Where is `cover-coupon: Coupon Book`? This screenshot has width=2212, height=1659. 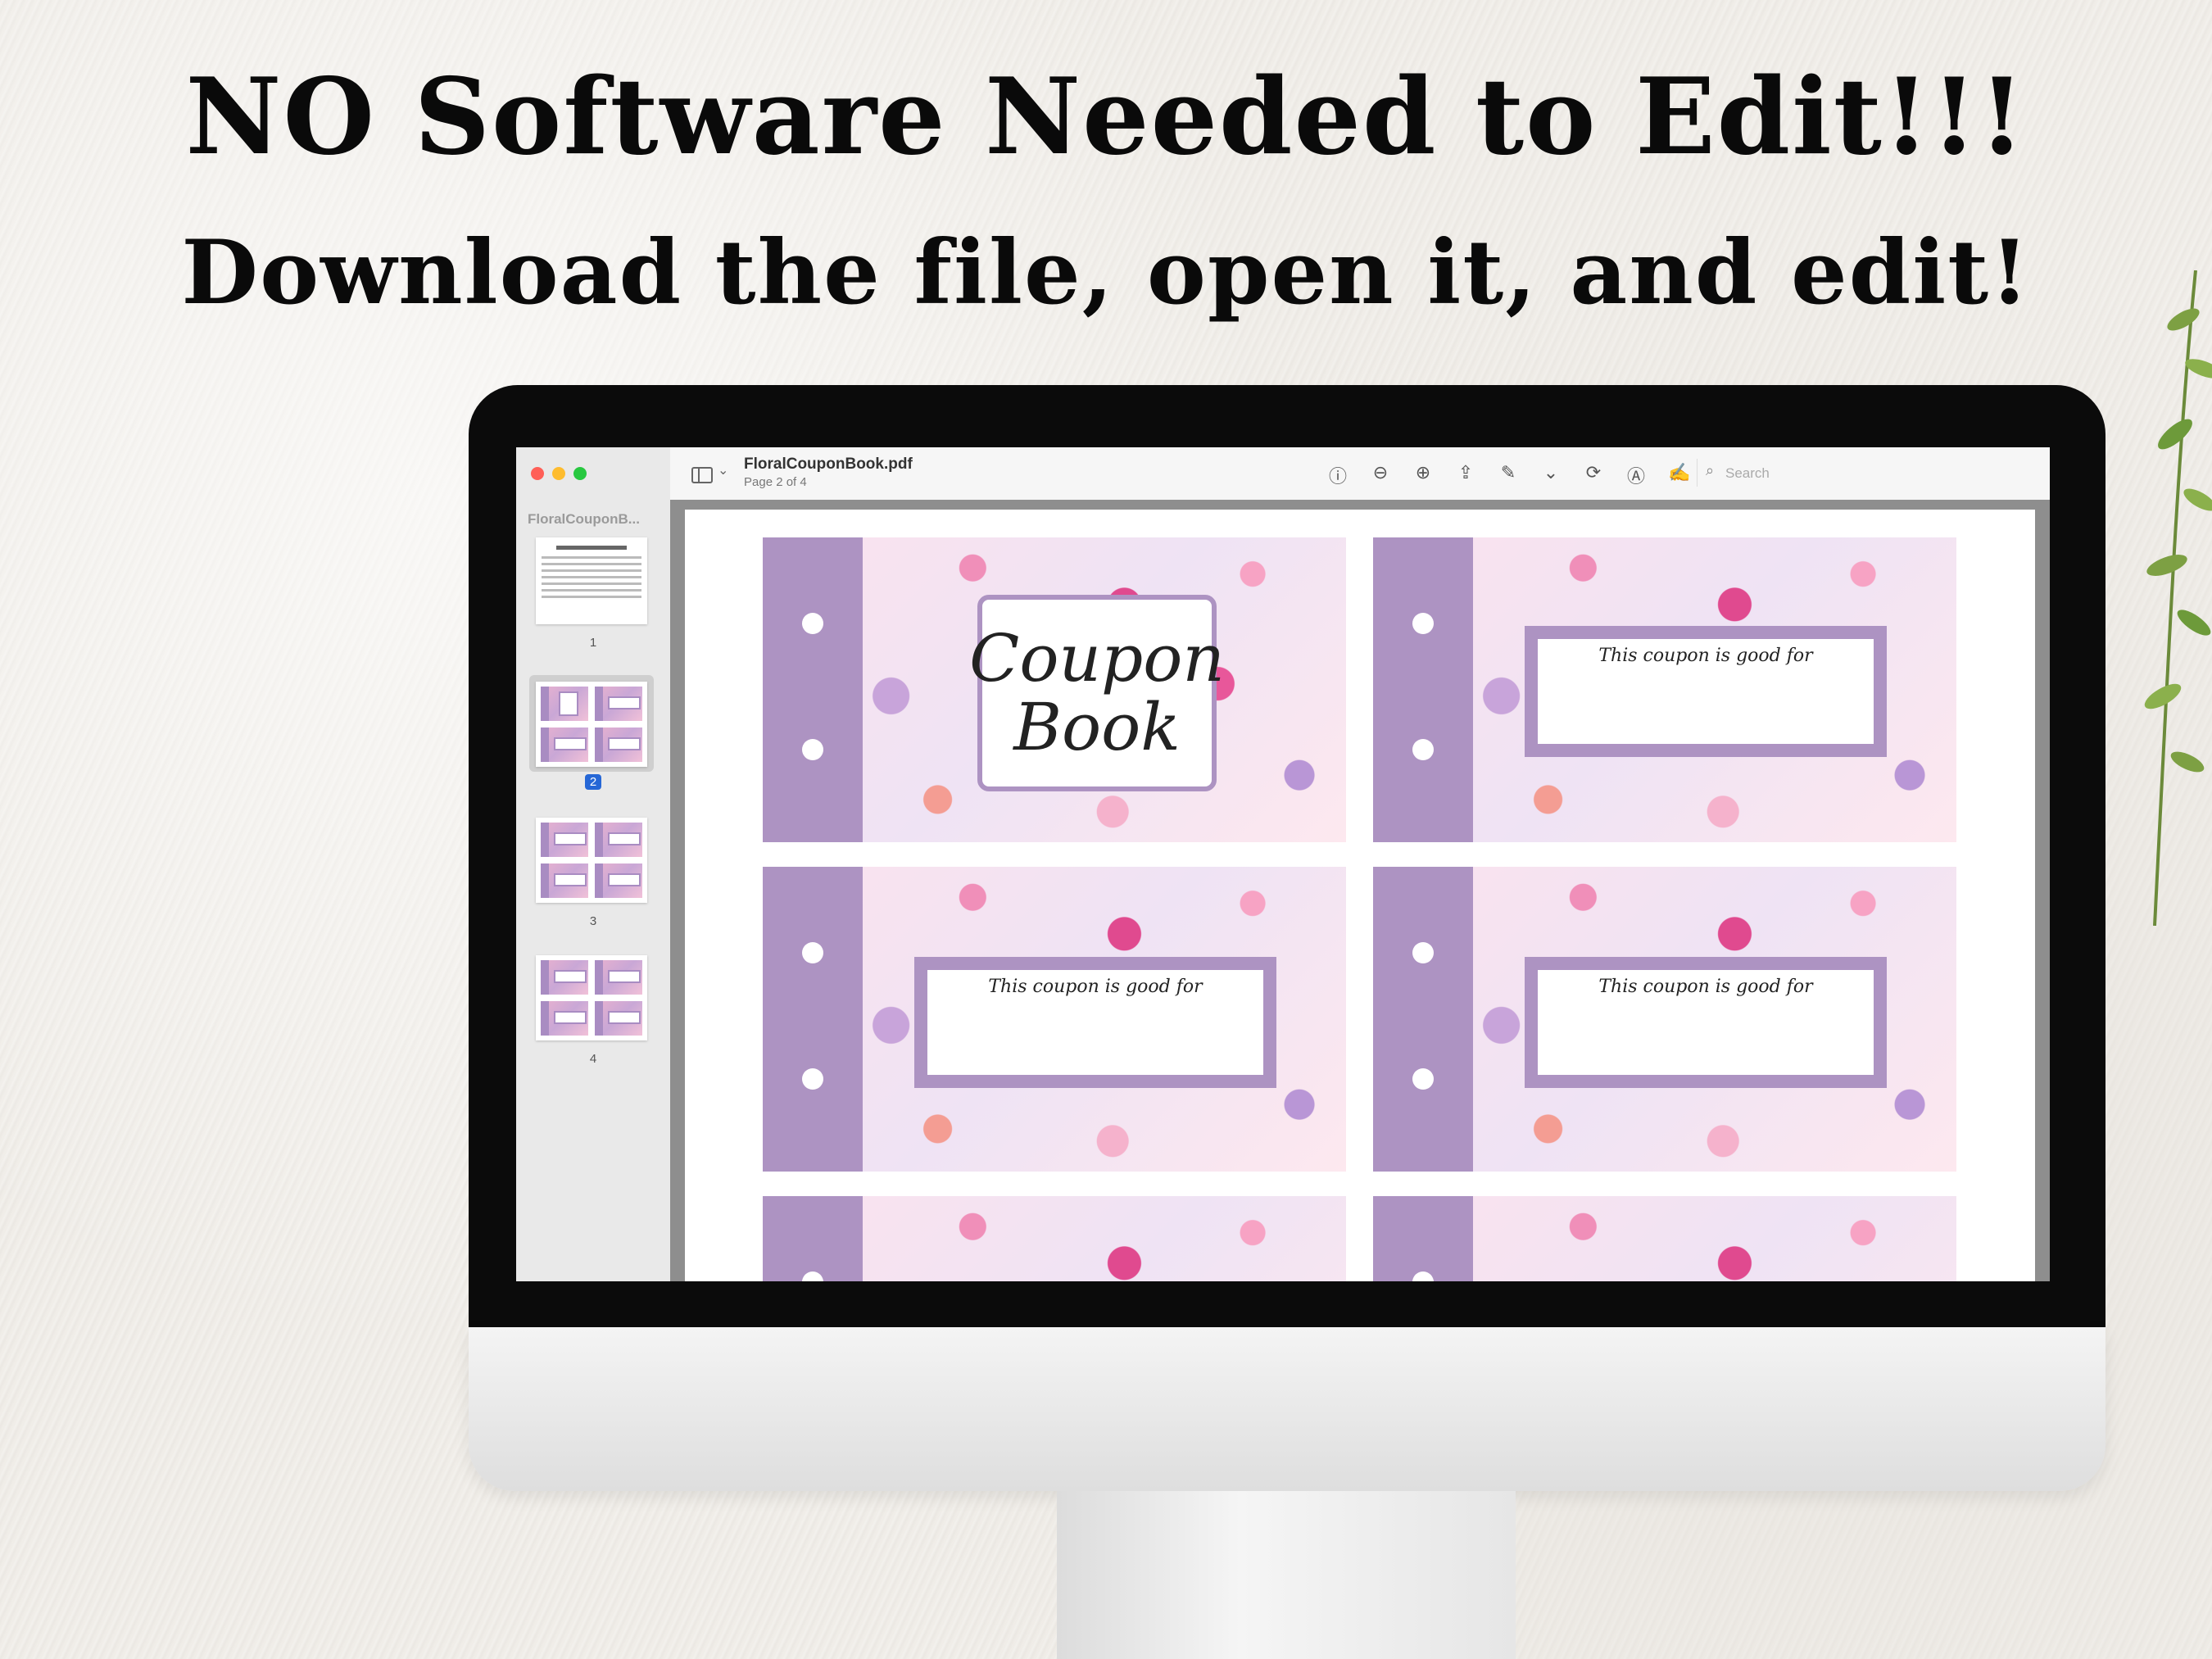
cover-coupon: Coupon Book is located at coordinates (1054, 689).